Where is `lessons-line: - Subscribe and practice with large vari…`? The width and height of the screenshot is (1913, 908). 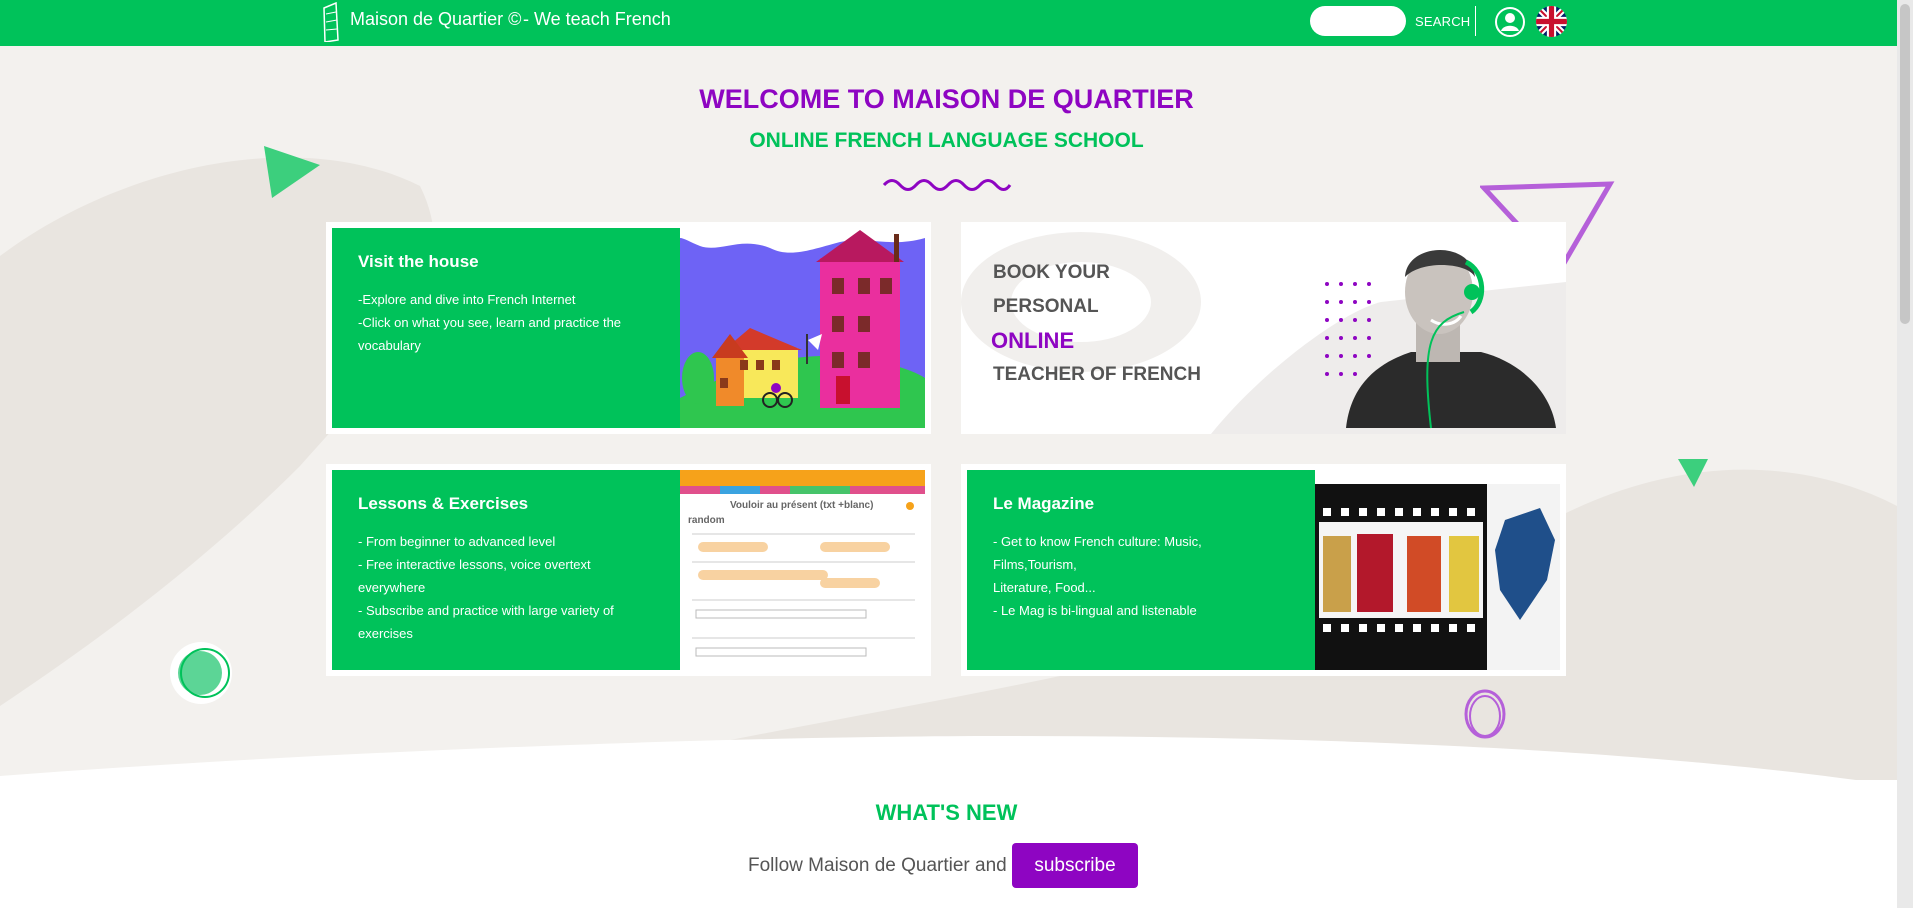 lessons-line: - Subscribe and practice with large vari… is located at coordinates (486, 610).